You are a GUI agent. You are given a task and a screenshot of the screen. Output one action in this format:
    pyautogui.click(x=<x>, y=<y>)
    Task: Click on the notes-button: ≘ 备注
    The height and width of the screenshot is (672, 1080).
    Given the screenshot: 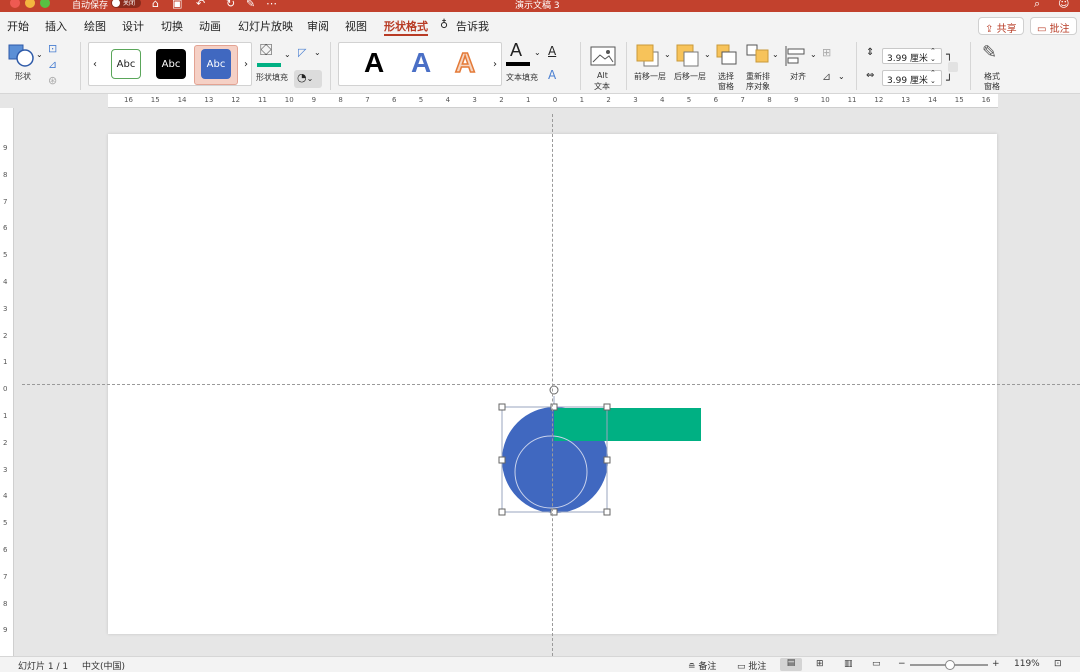 What is the action you would take?
    pyautogui.click(x=702, y=665)
    